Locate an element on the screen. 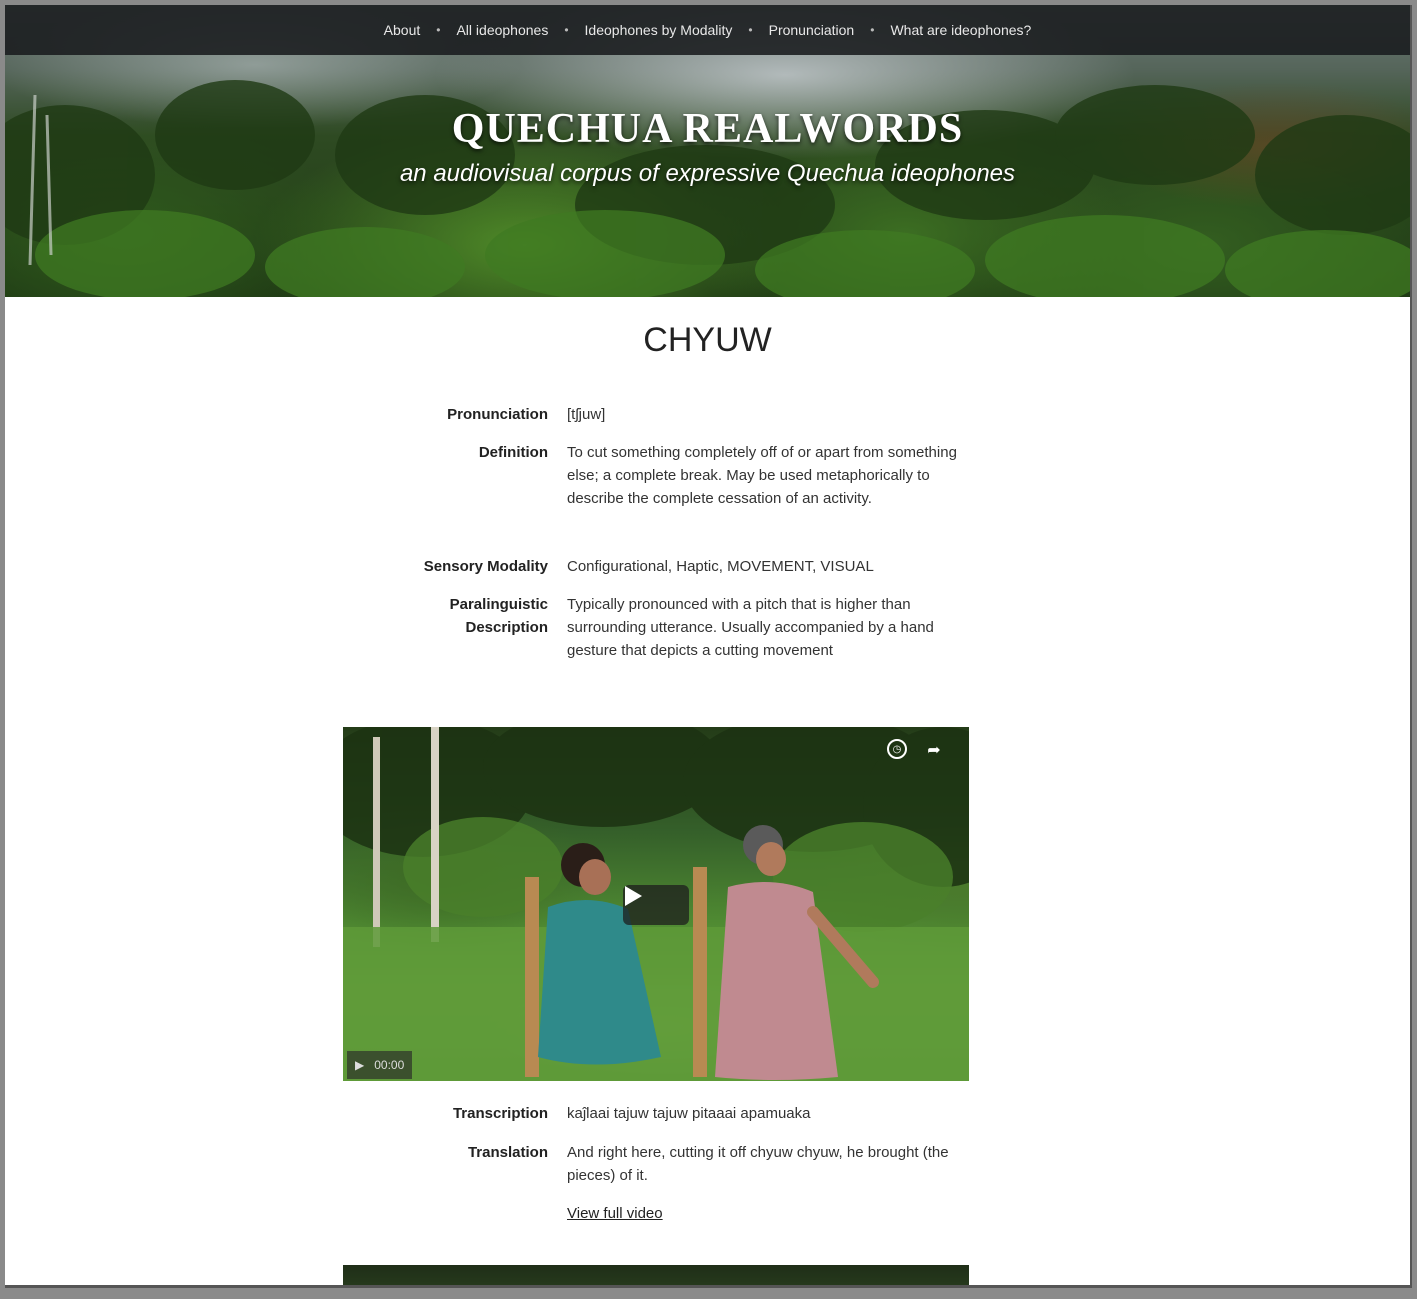  paralinguistic-label: Paralinguistic Description is located at coordinates (438, 616).